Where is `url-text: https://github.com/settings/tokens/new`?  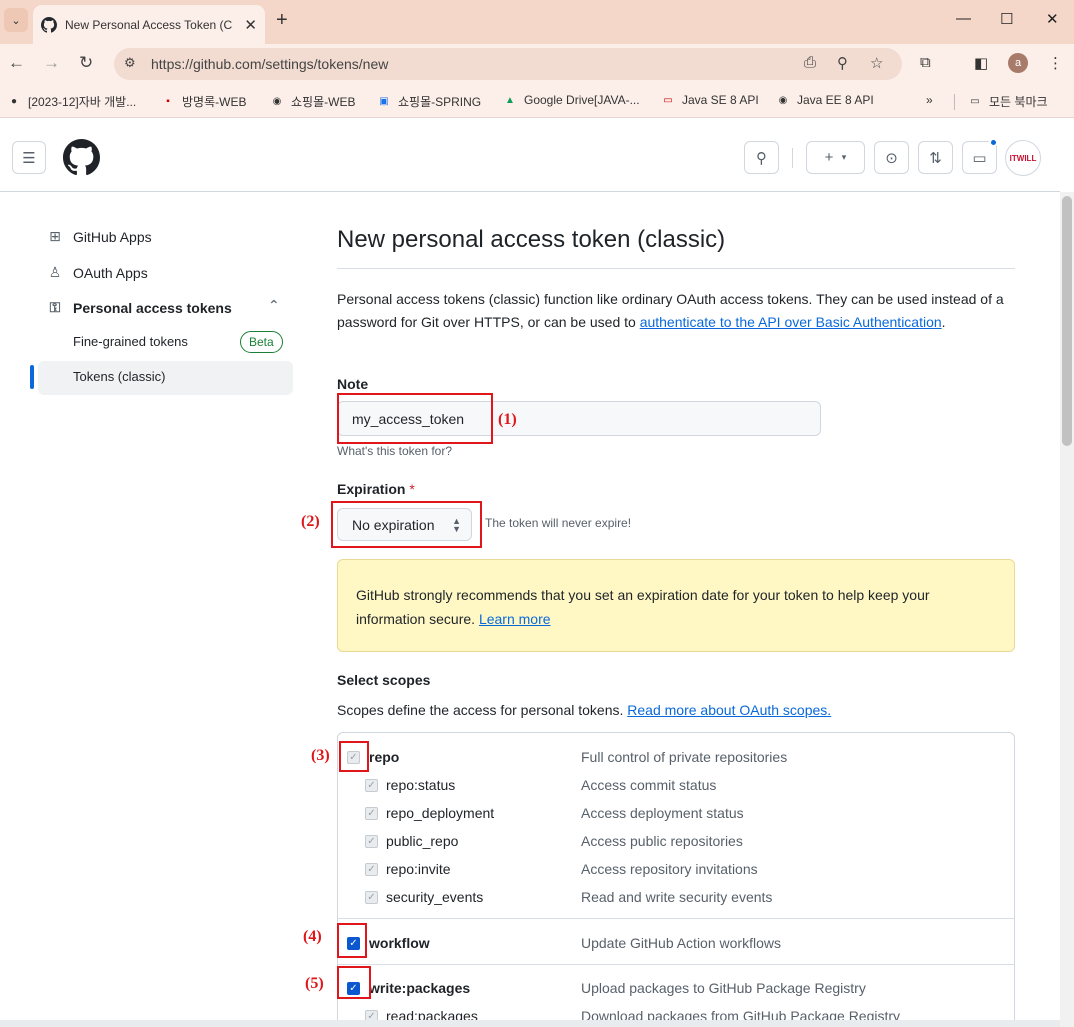
url-text: https://github.com/settings/tokens/new is located at coordinates (270, 64).